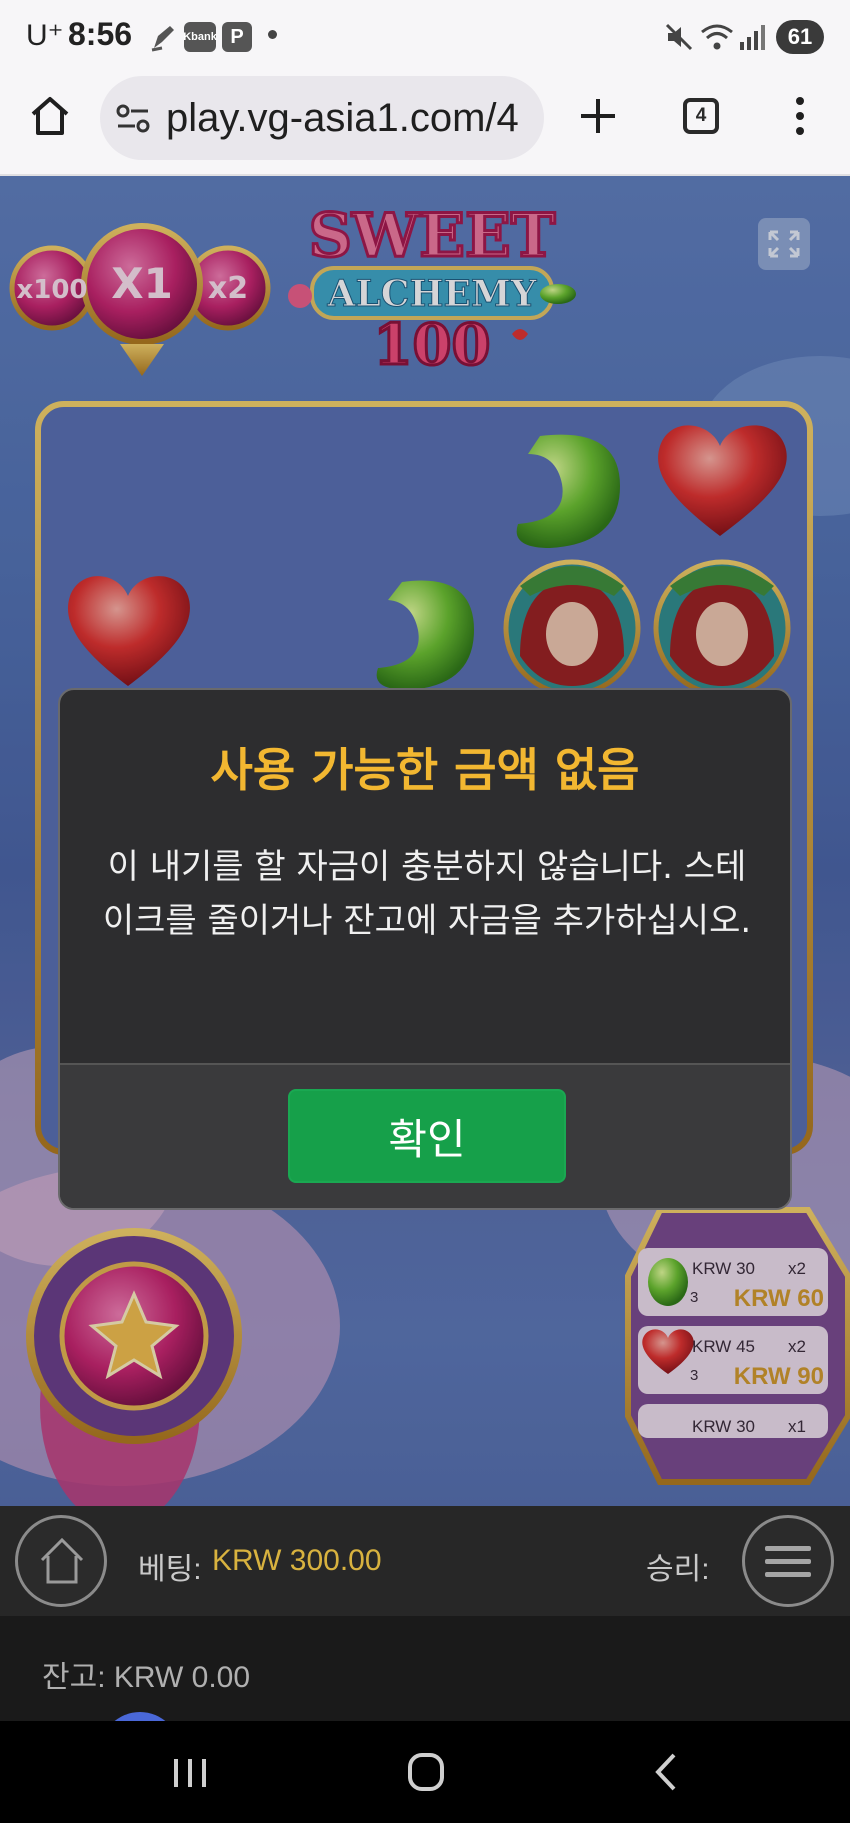  Describe the element at coordinates (162, 39) in the screenshot. I see `pen-notification-icon` at that location.